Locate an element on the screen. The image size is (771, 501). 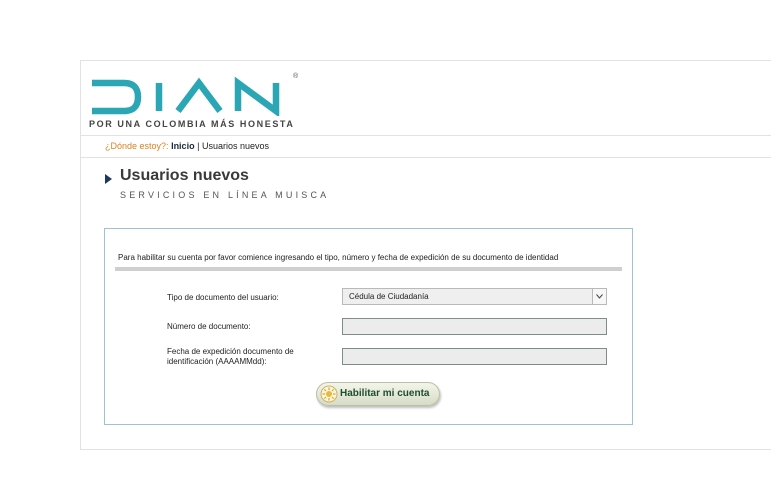
issue-date-label-line1: Fecha de expedición documento de is located at coordinates (230, 351).